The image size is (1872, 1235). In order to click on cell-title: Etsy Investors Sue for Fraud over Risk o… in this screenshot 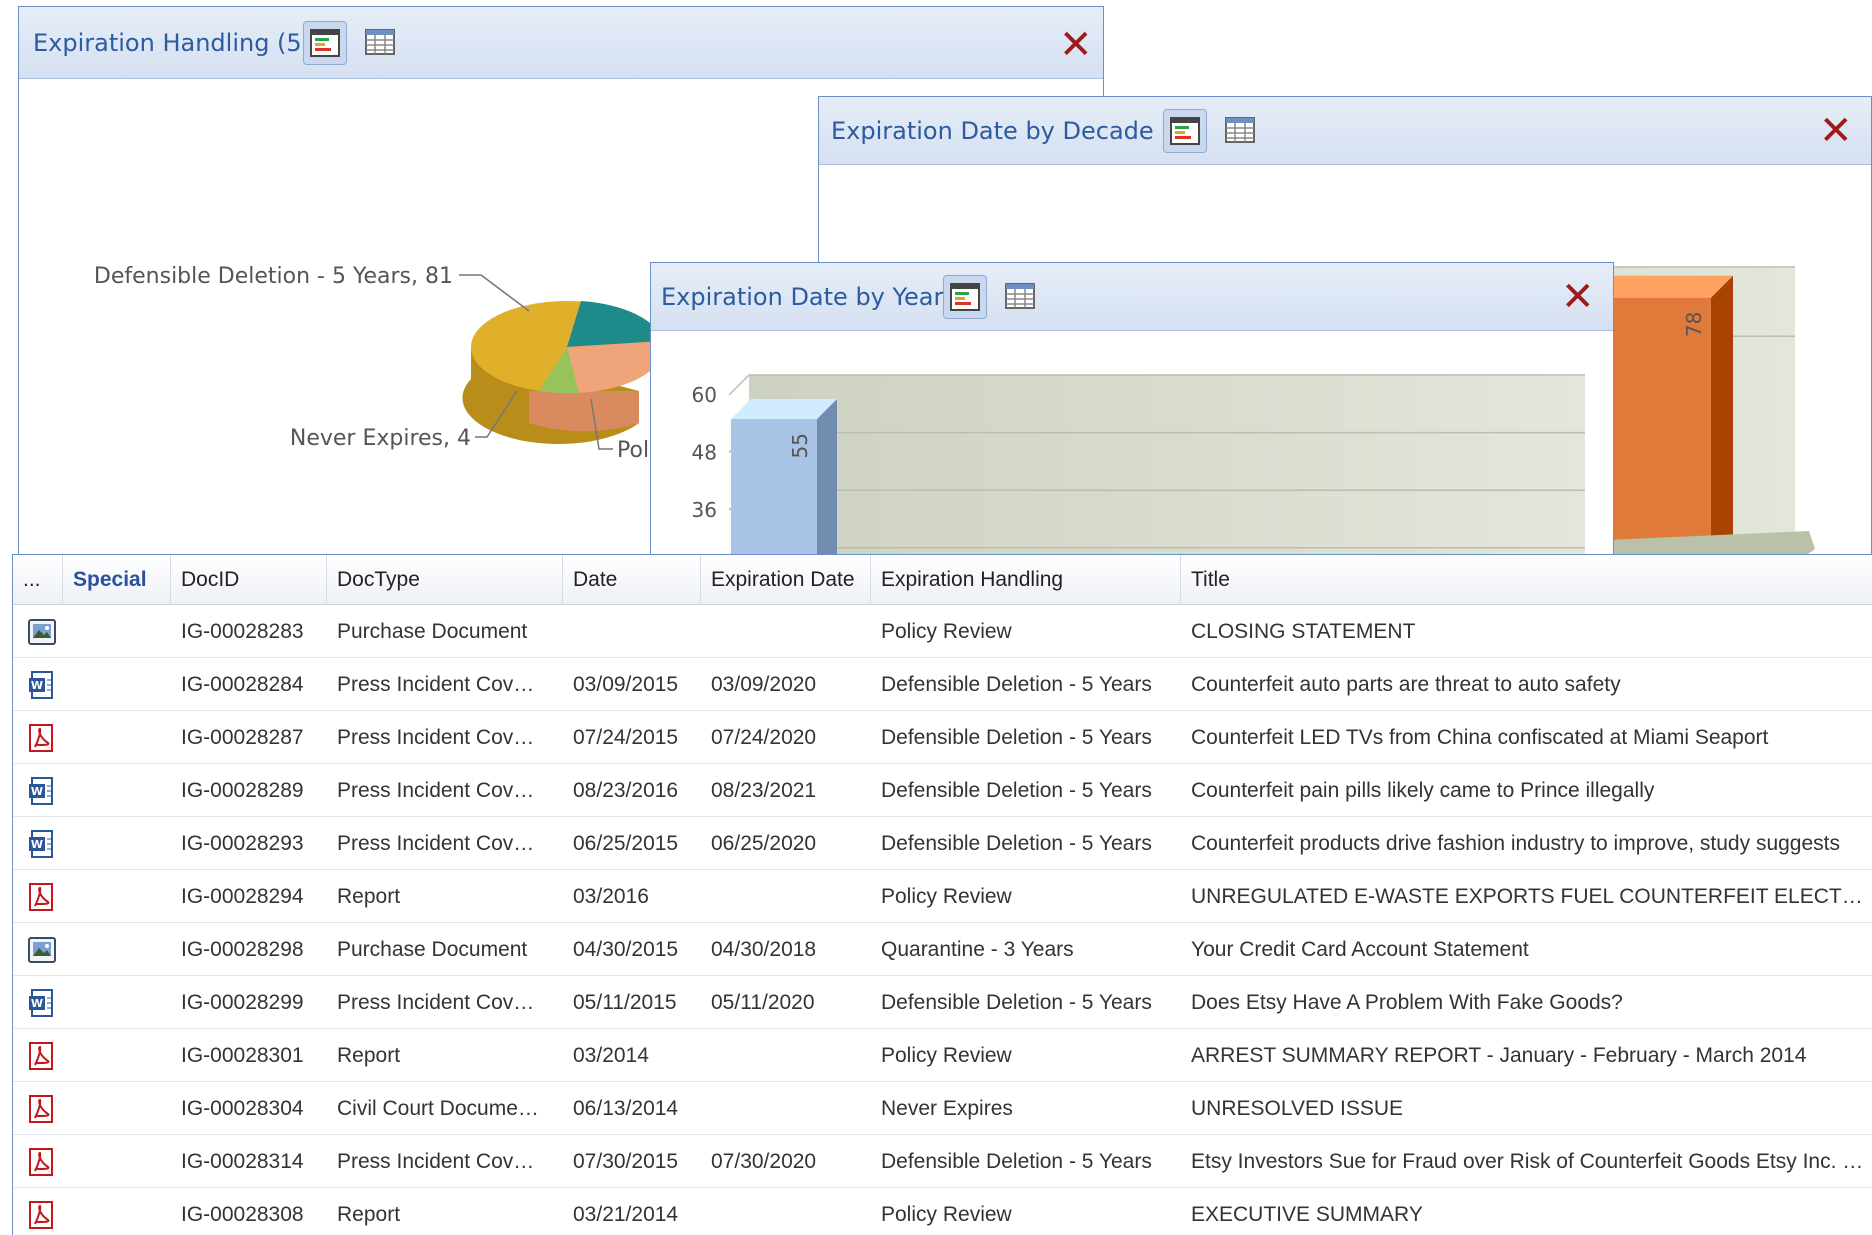, I will do `click(1527, 1161)`.